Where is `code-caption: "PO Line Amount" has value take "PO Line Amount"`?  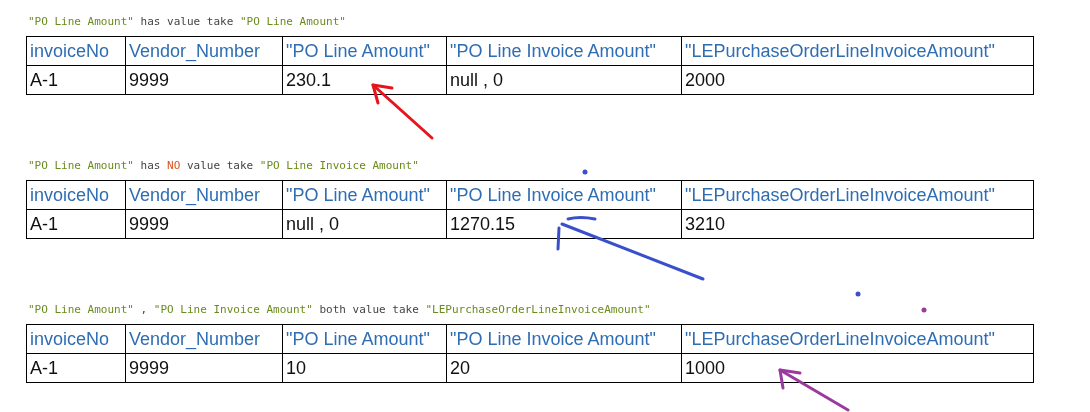 code-caption: "PO Line Amount" has value take "PO Line Amount" is located at coordinates (187, 22).